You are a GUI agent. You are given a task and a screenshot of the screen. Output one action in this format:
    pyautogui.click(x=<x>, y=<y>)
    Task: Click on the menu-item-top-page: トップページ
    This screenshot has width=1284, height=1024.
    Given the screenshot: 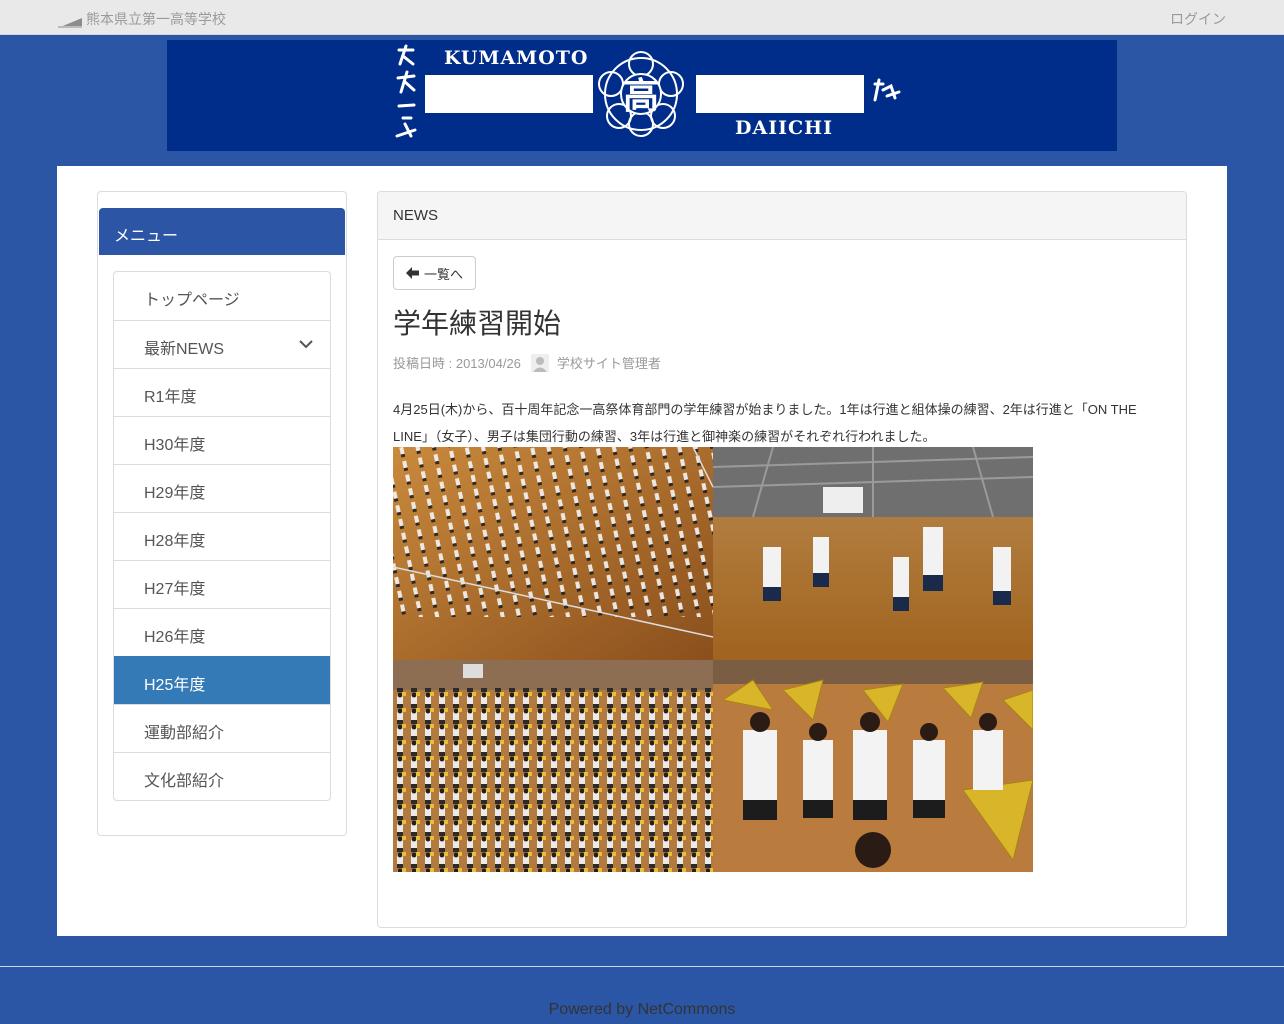 What is the action you would take?
    pyautogui.click(x=222, y=296)
    